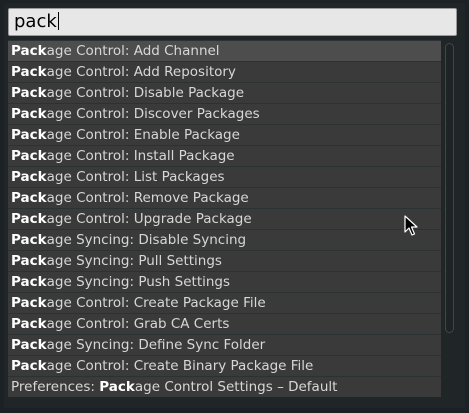  Describe the element at coordinates (55, 387) in the screenshot. I see `result-item-prefix: Preferences:` at that location.